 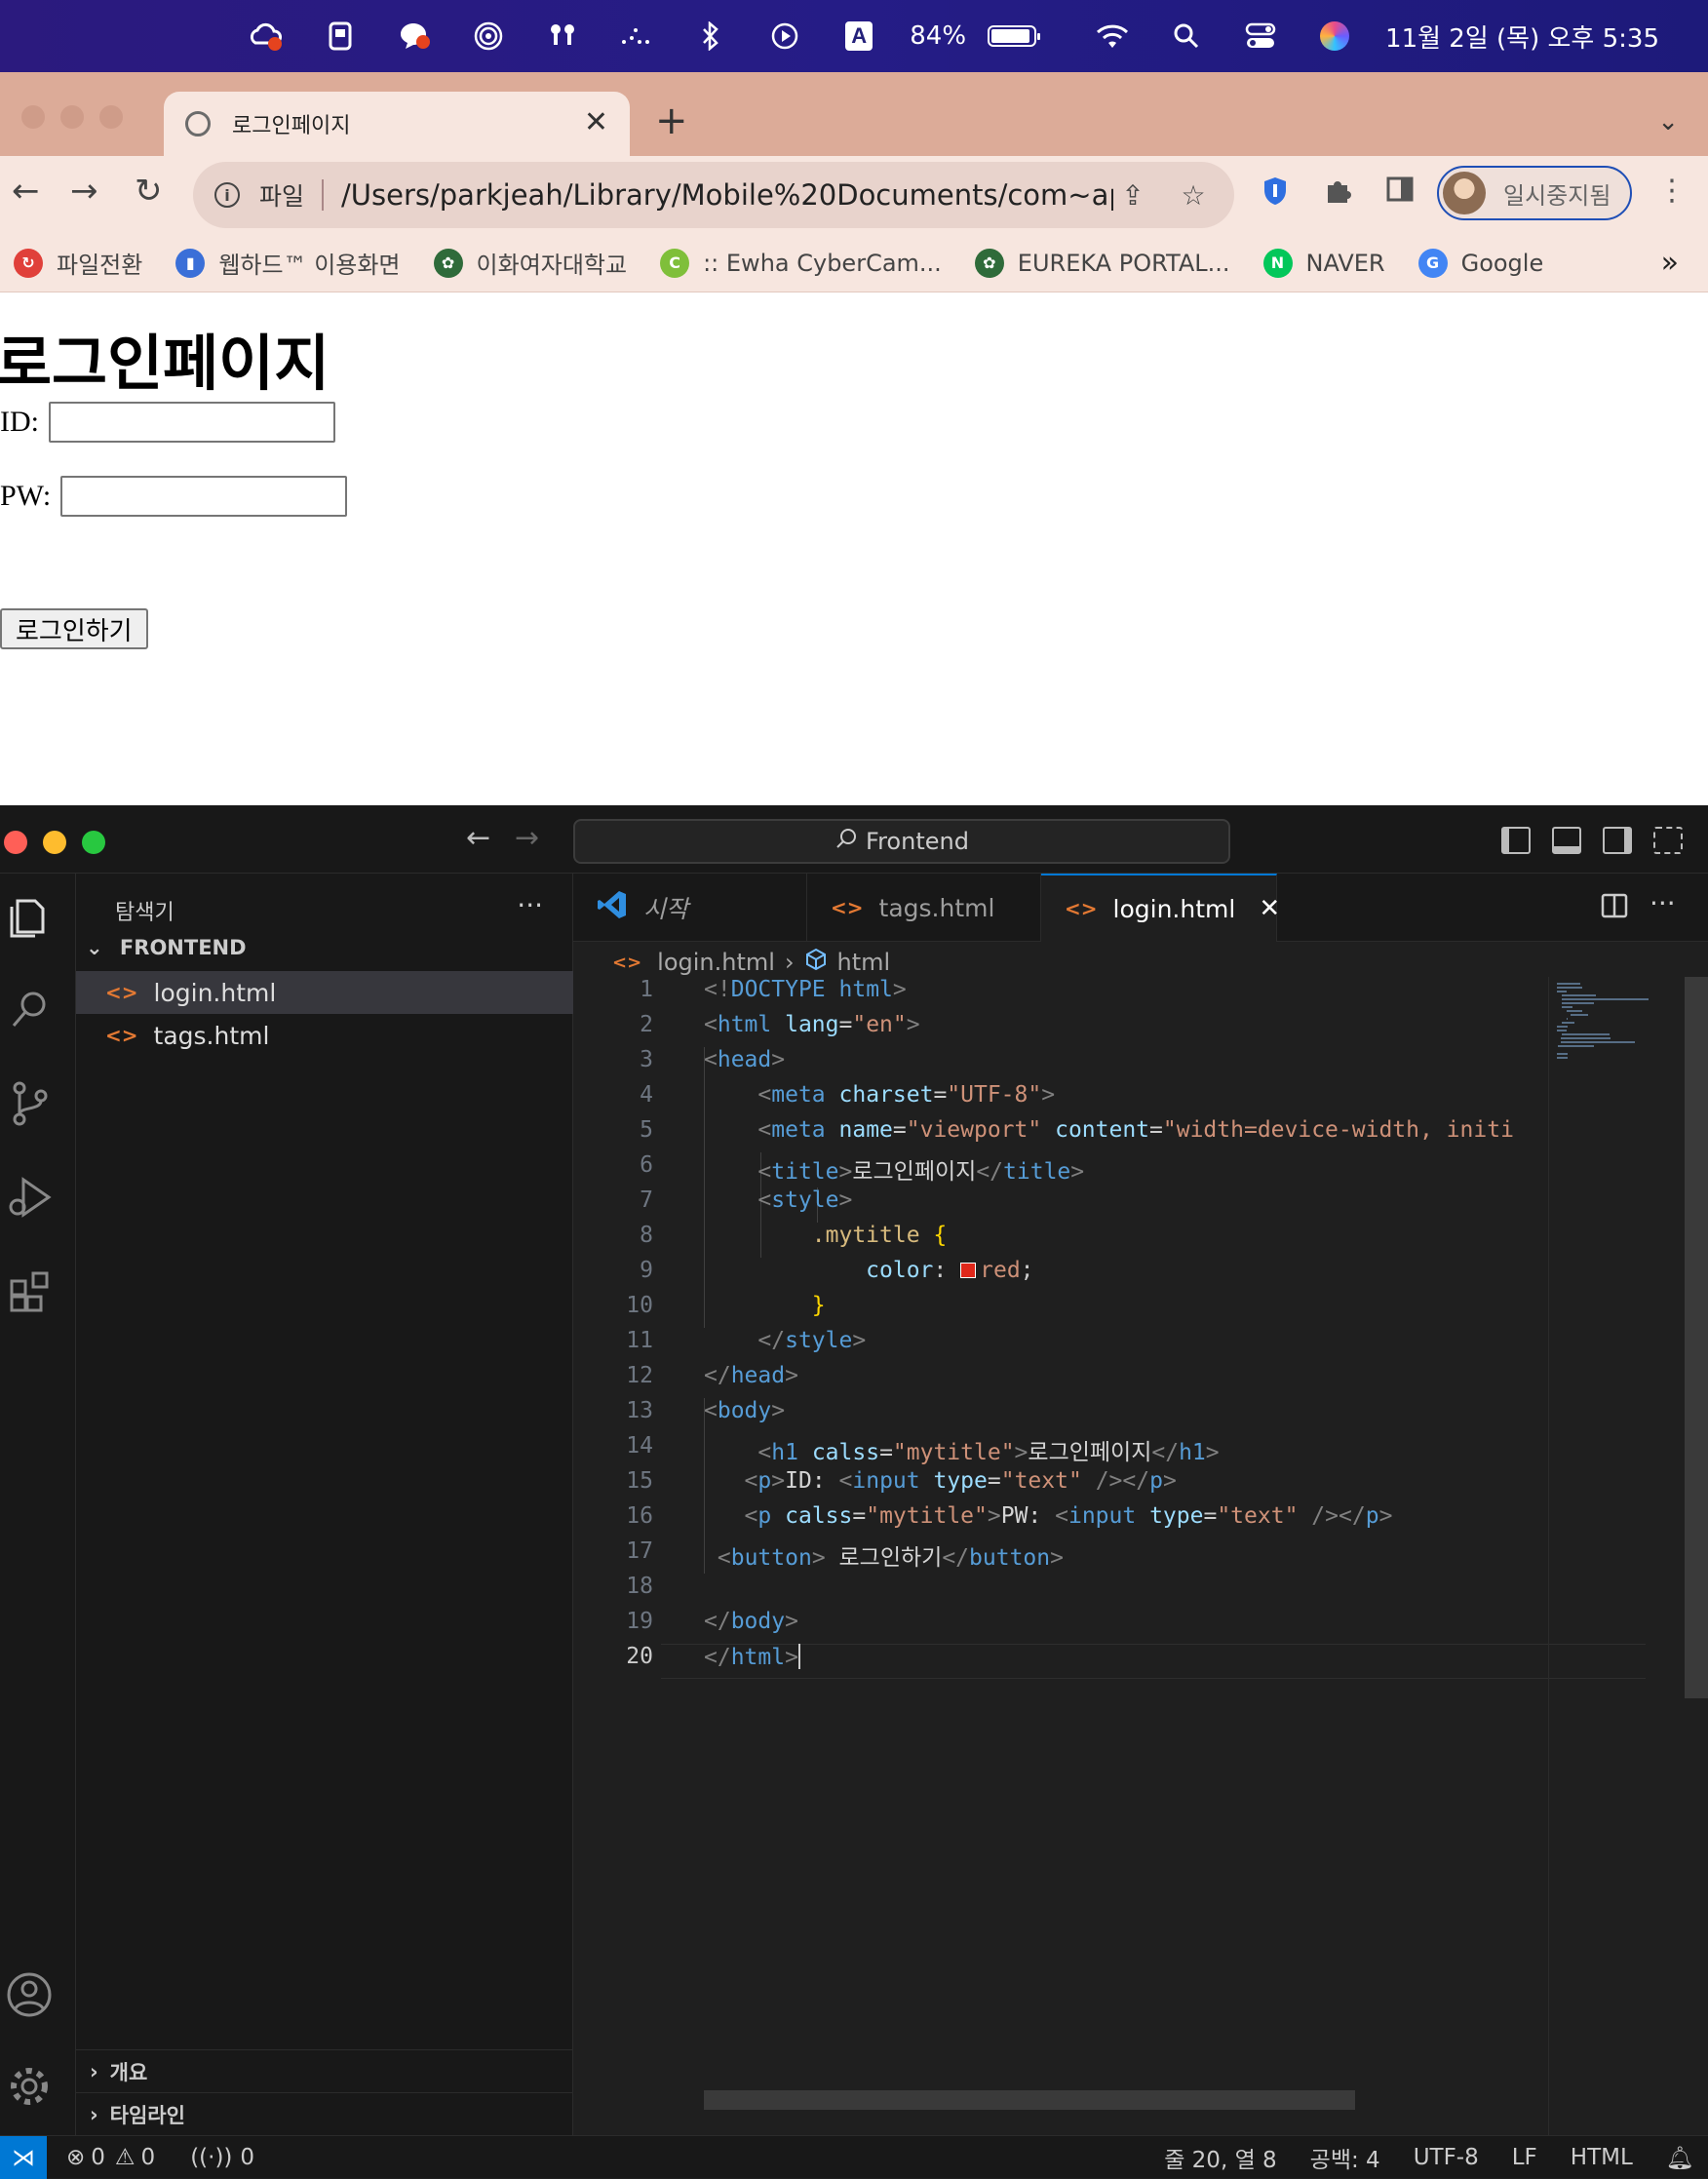 What do you see at coordinates (530, 905) in the screenshot?
I see `explorer-more-actions-icon: ···` at bounding box center [530, 905].